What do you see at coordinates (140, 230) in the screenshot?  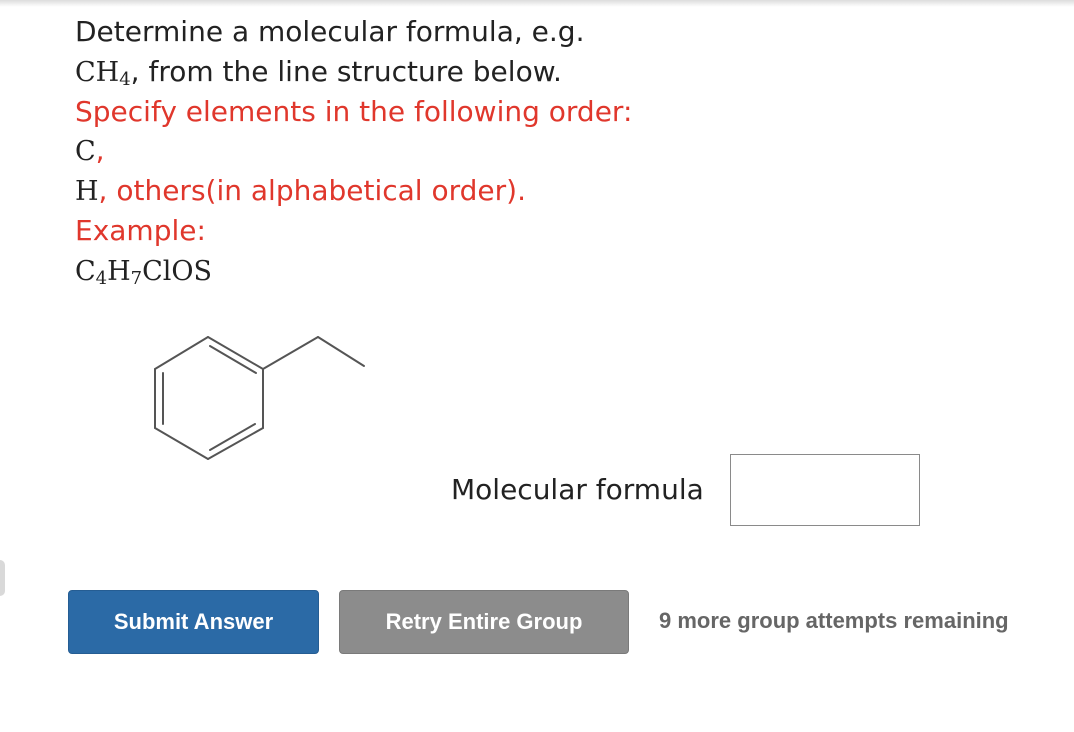 I see `example-label: Example:` at bounding box center [140, 230].